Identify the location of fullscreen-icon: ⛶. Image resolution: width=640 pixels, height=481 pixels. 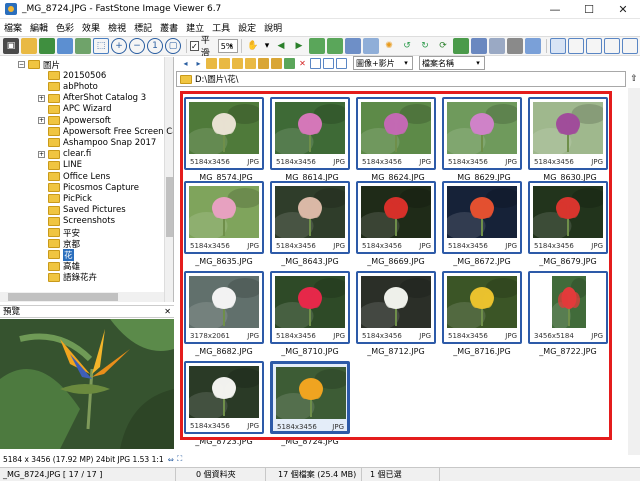
(179, 459).